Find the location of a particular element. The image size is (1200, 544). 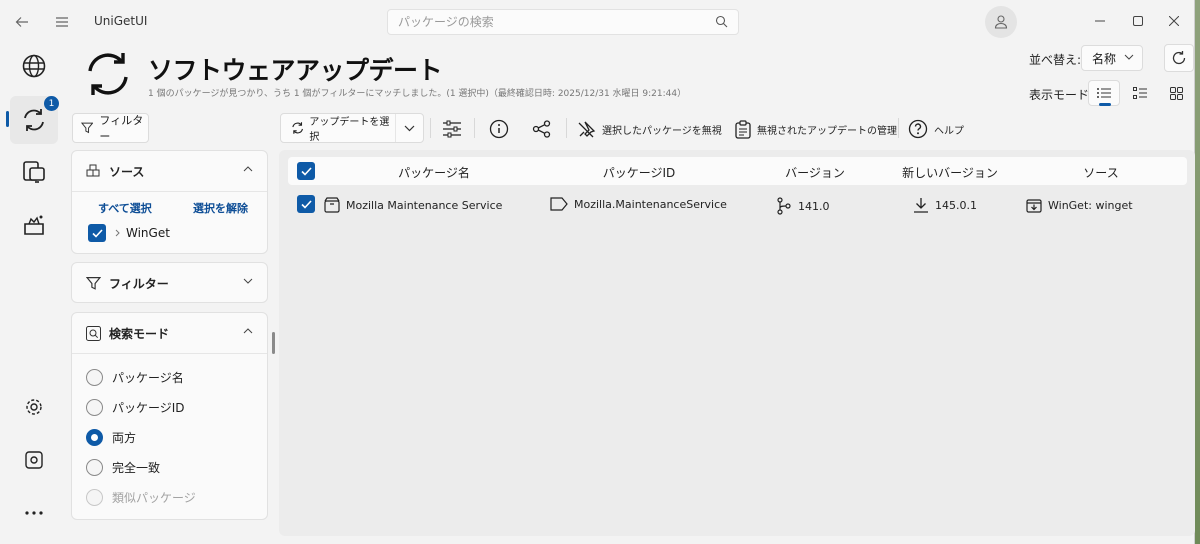

column-header-new-version: 新しいバージョン is located at coordinates (950, 172).